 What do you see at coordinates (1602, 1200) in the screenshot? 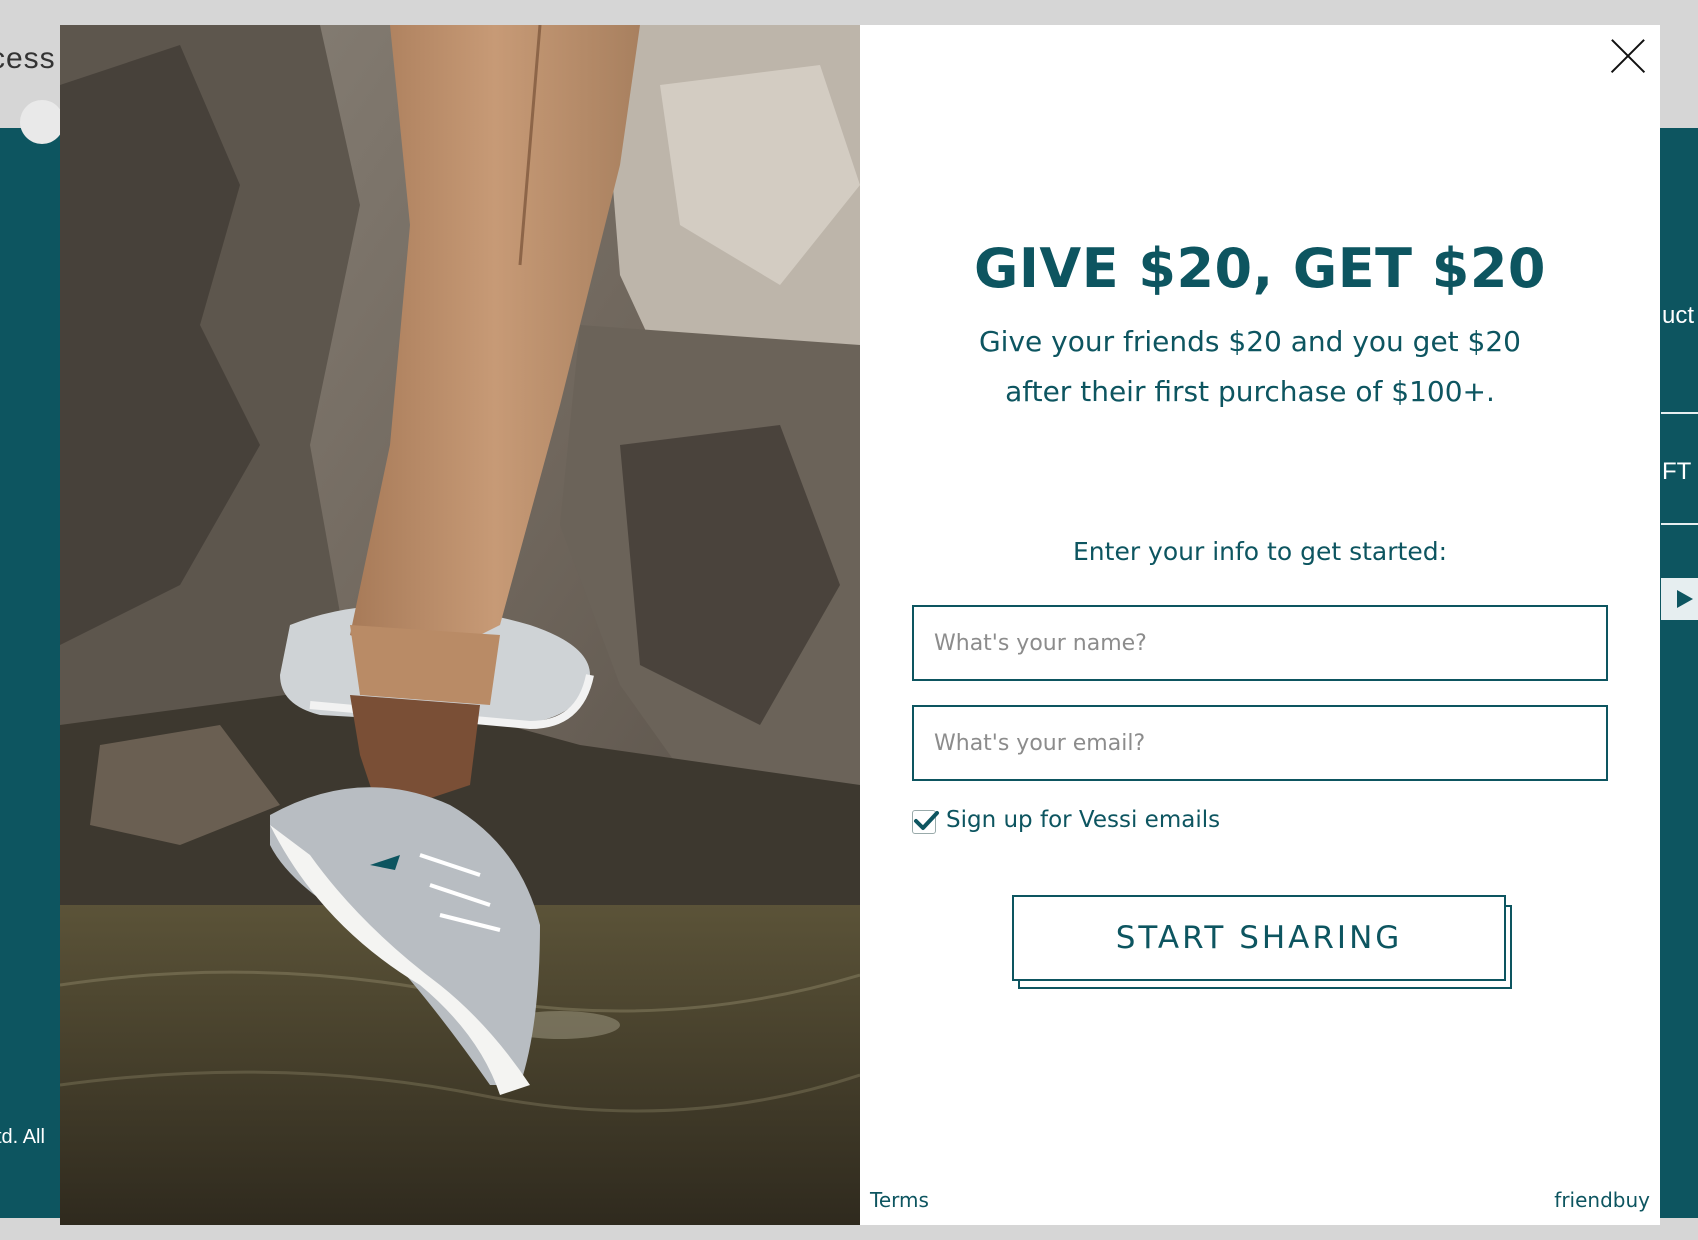
I see `friendbuy-link: friendbuy` at bounding box center [1602, 1200].